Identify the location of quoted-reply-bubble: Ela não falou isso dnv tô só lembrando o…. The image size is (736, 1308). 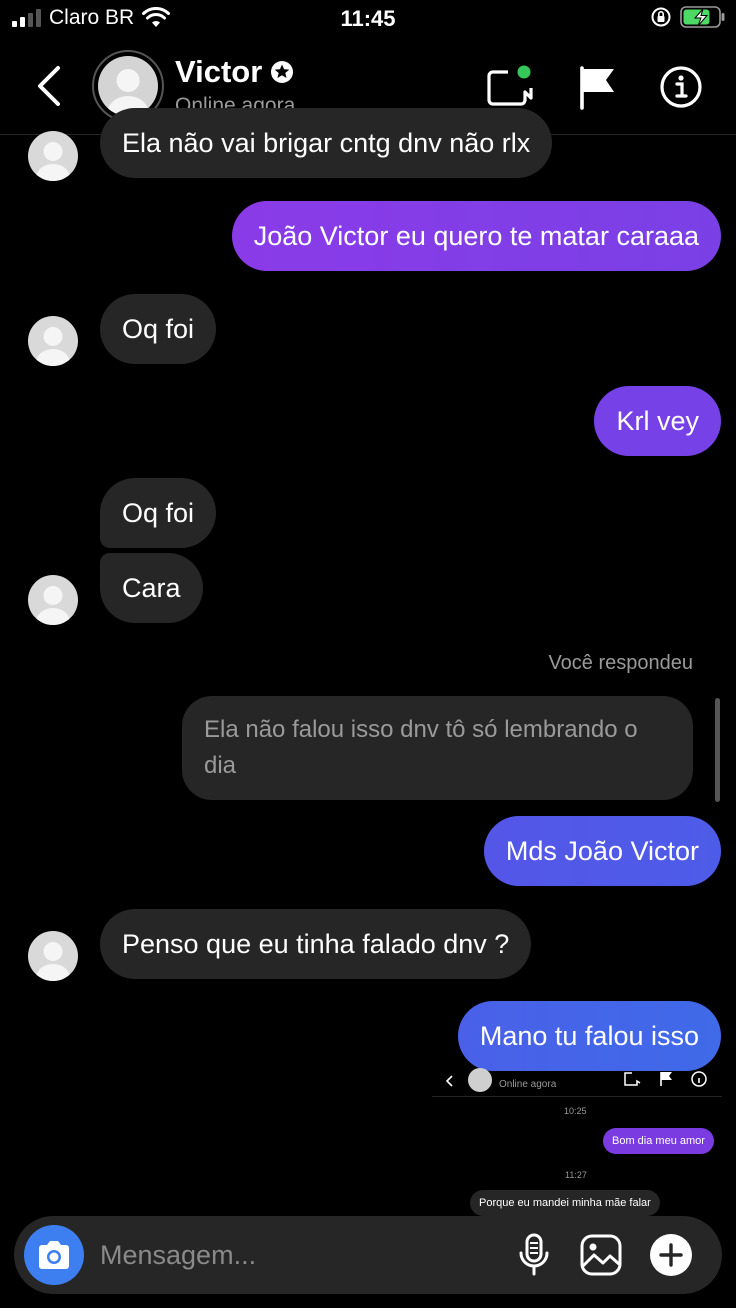
(437, 748).